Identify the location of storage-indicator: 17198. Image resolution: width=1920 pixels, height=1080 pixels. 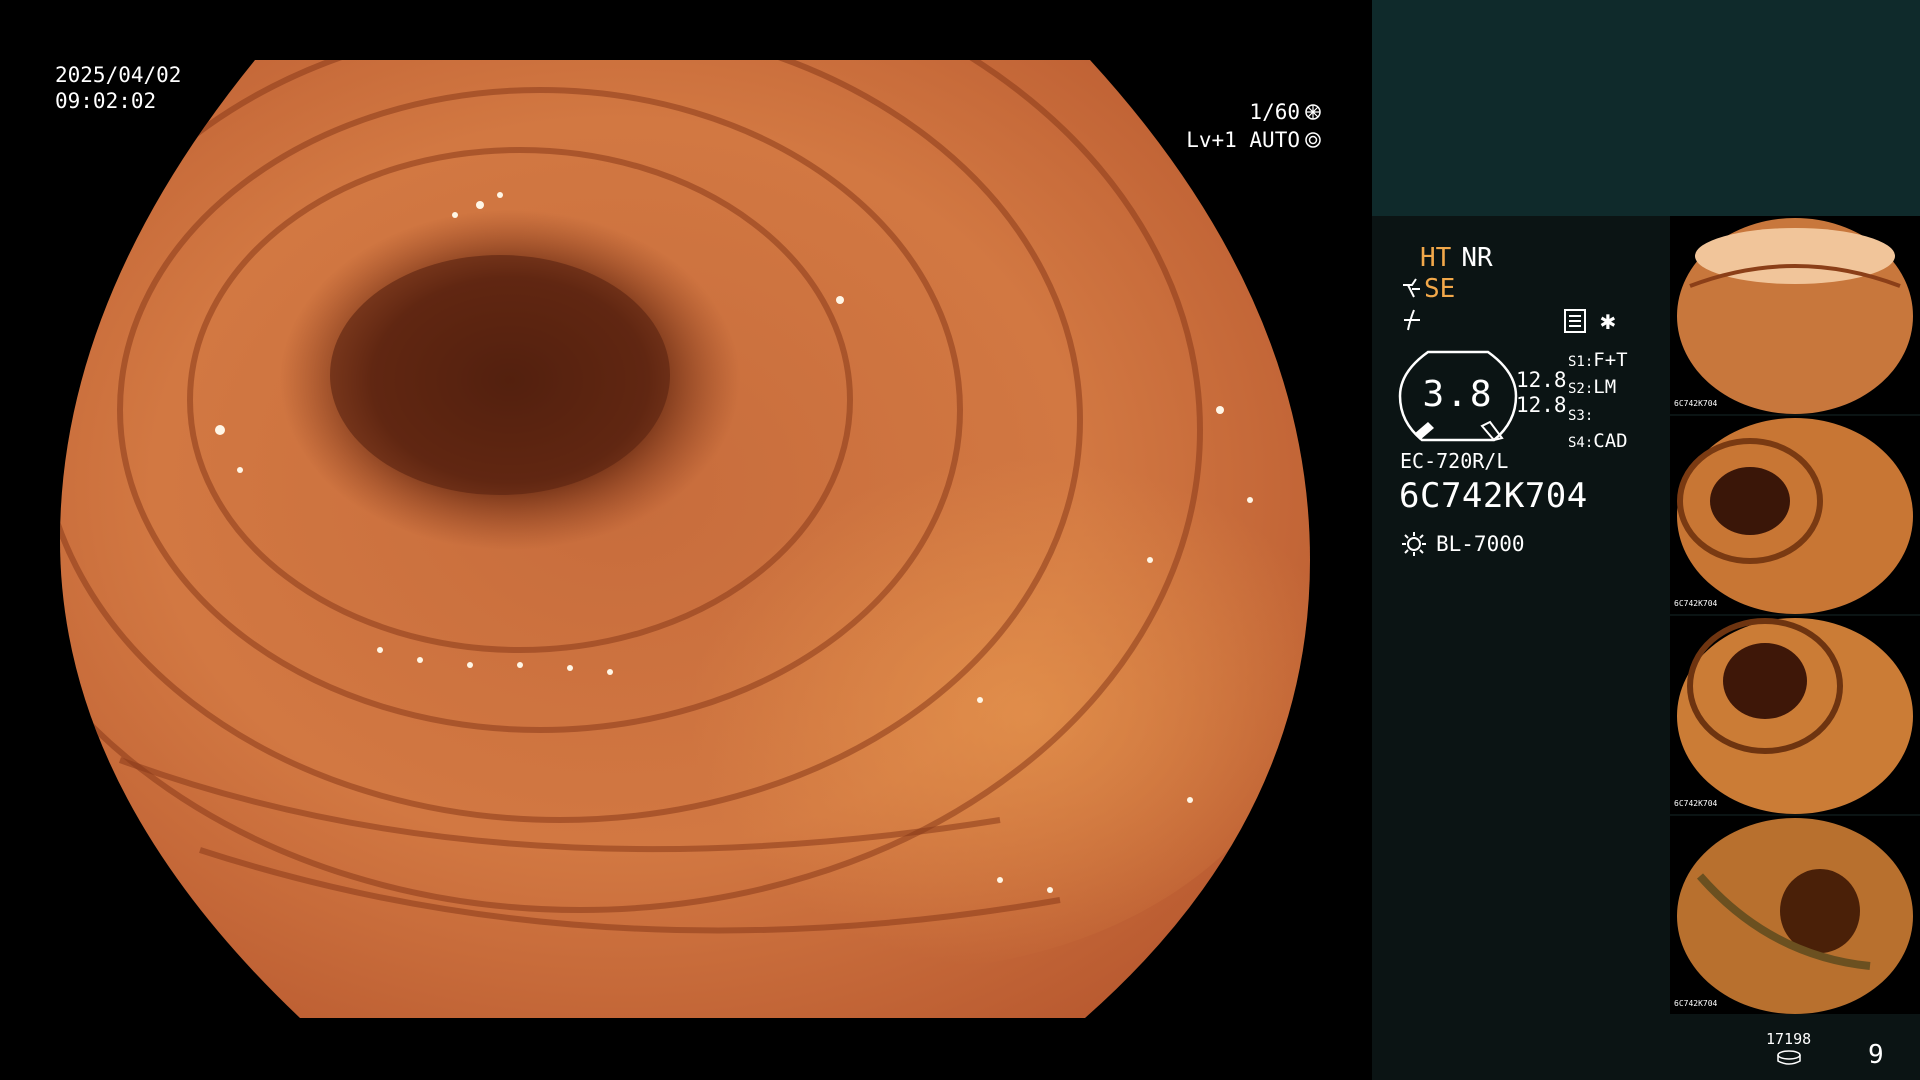
(1788, 1048).